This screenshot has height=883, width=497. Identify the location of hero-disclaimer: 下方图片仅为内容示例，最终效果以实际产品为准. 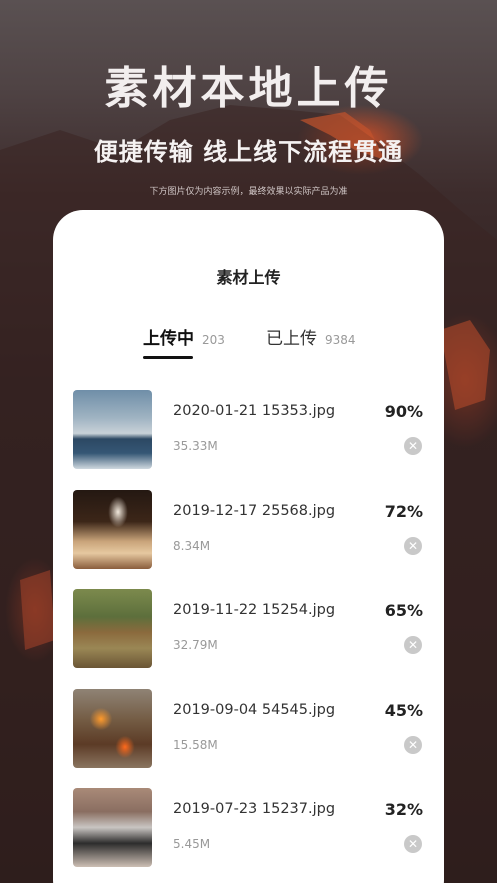
(248, 192).